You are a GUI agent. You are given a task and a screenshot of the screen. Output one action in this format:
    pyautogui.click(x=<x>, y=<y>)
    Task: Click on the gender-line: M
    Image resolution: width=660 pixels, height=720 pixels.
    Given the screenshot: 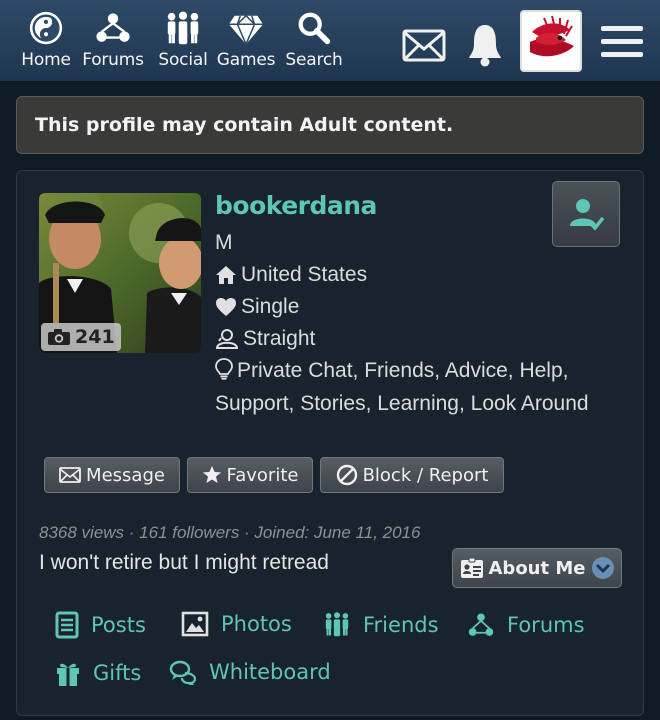 What is the action you would take?
    pyautogui.click(x=224, y=243)
    